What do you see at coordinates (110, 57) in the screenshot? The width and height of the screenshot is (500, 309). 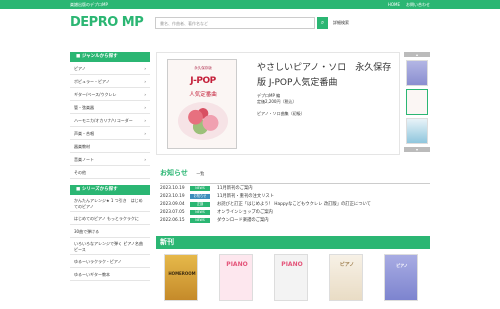 I see `genre-heading: ■ ジャンルから探す` at bounding box center [110, 57].